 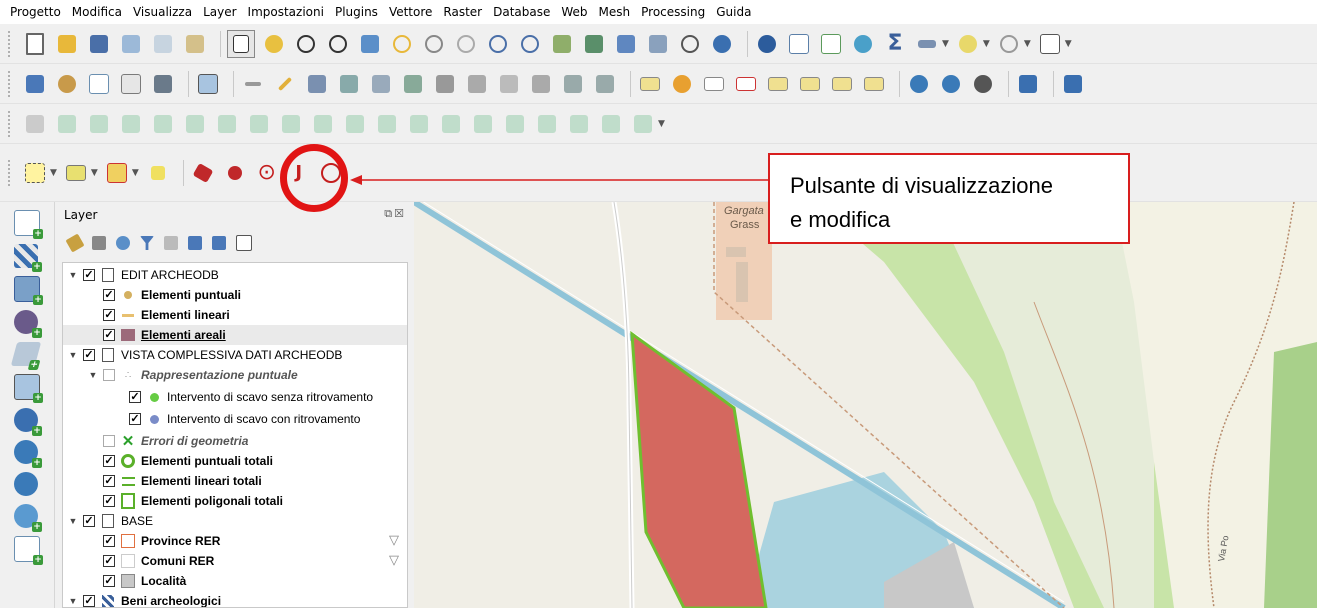 I want to click on select-by-value-icon, so click(x=76, y=173).